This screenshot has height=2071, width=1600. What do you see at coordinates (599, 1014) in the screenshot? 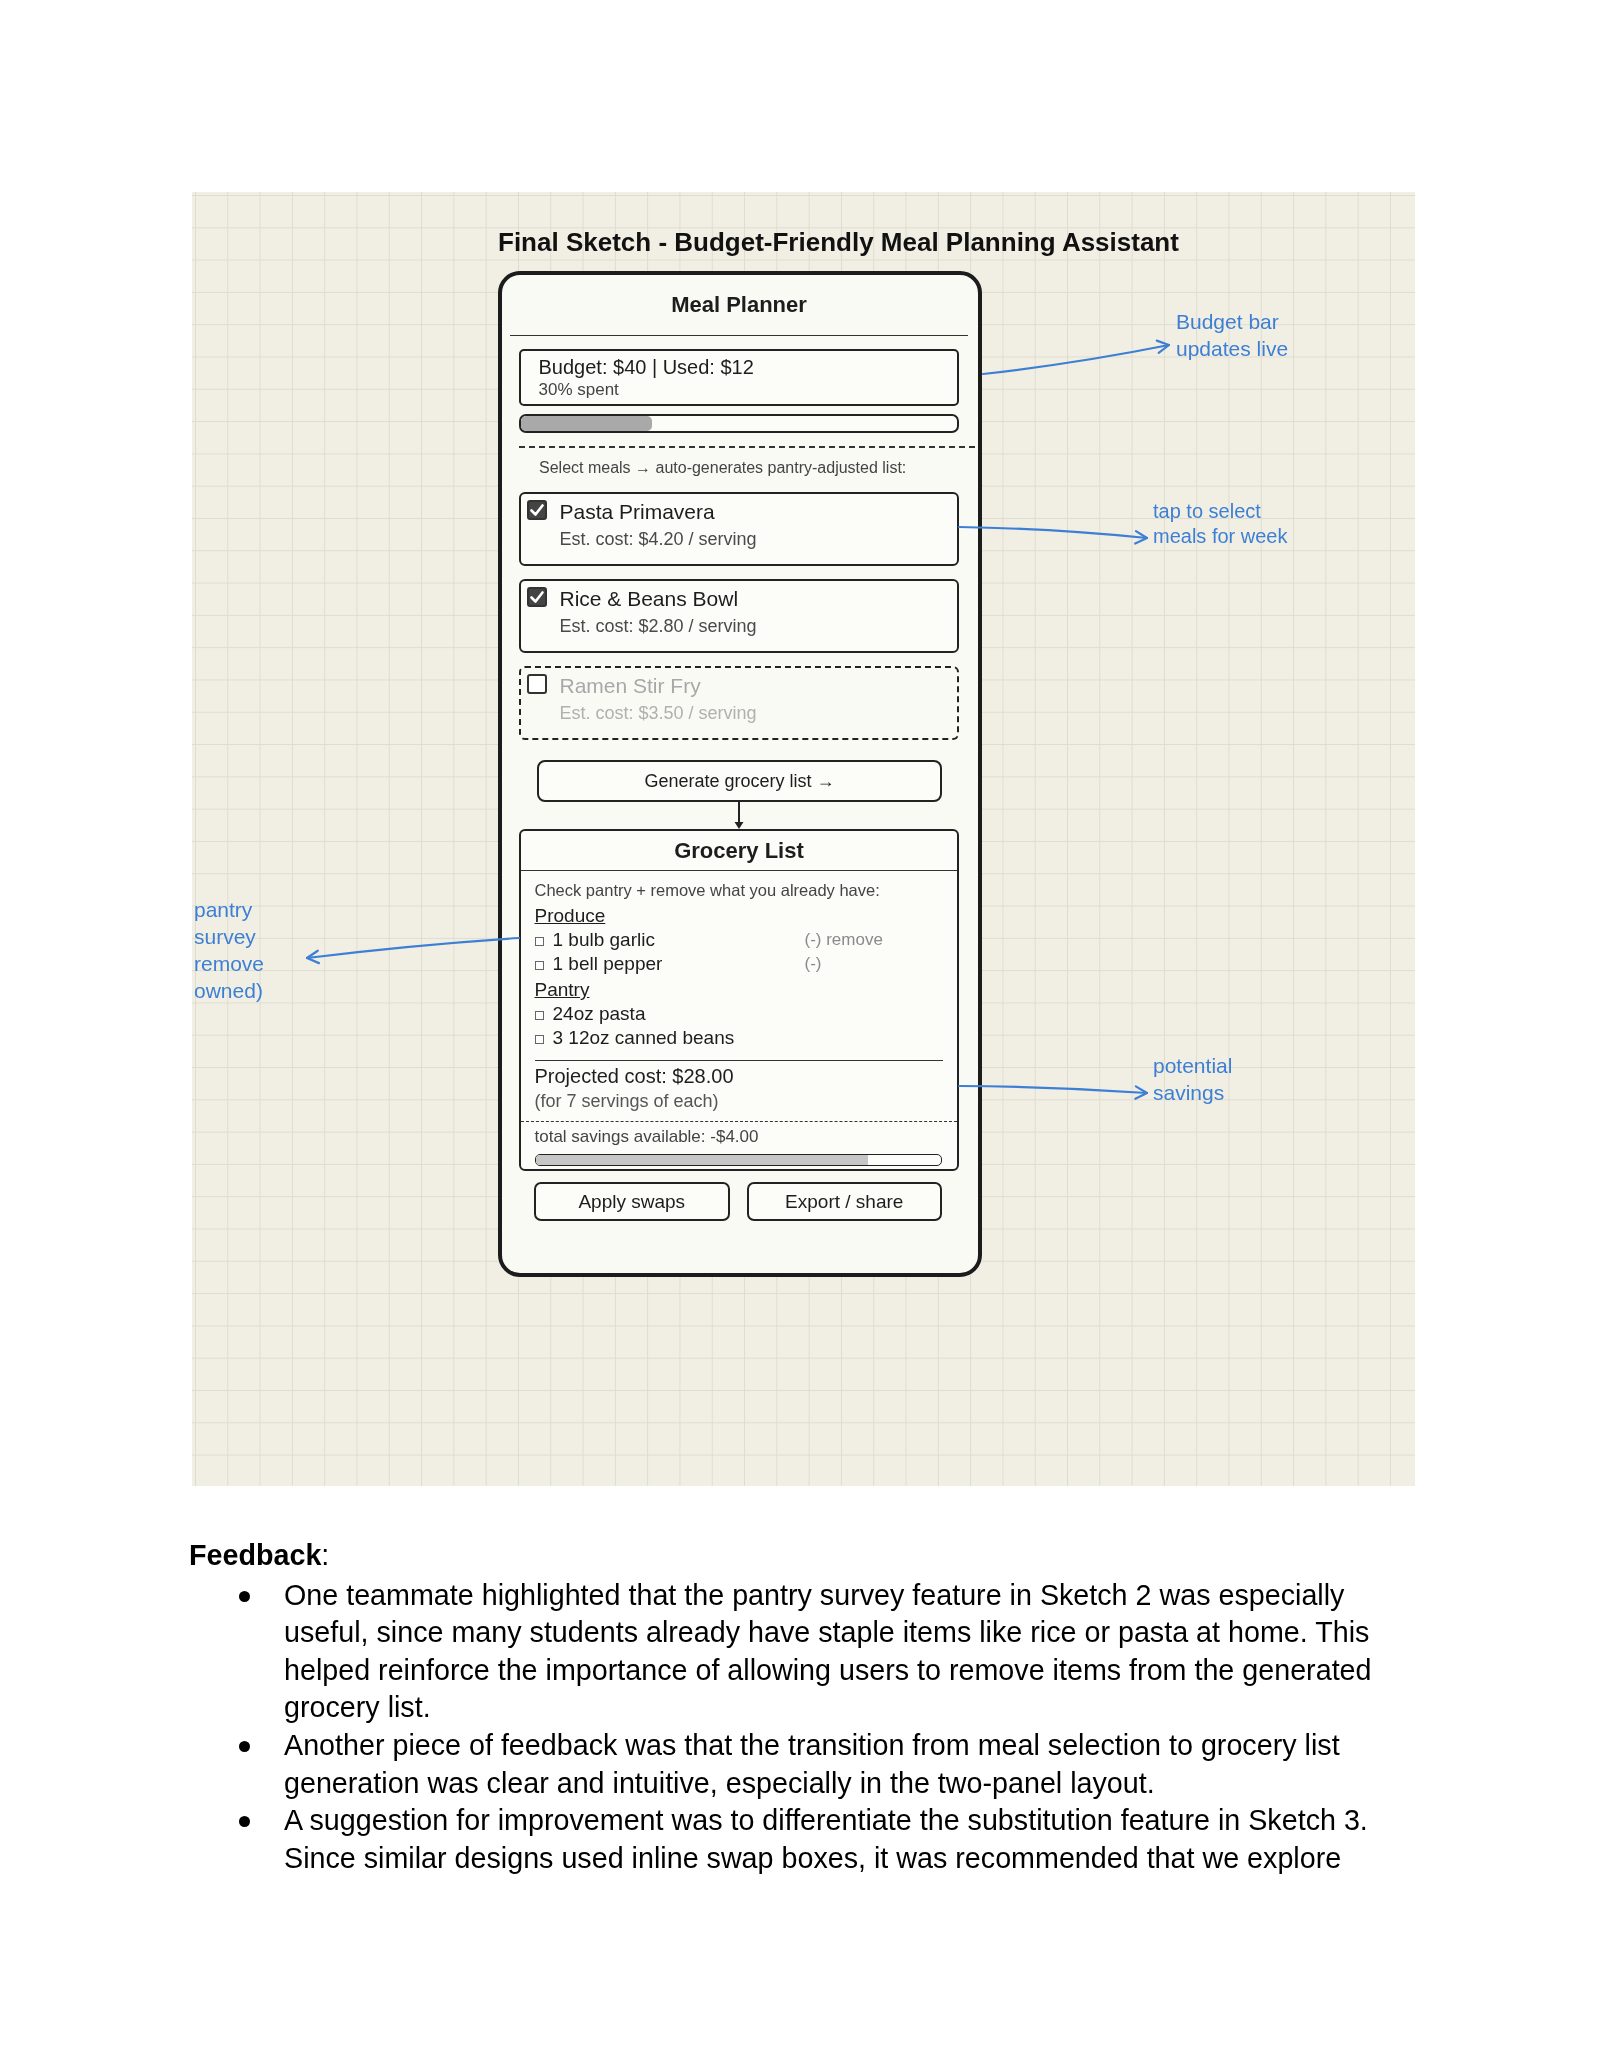
I see `item-label: 24oz pasta` at bounding box center [599, 1014].